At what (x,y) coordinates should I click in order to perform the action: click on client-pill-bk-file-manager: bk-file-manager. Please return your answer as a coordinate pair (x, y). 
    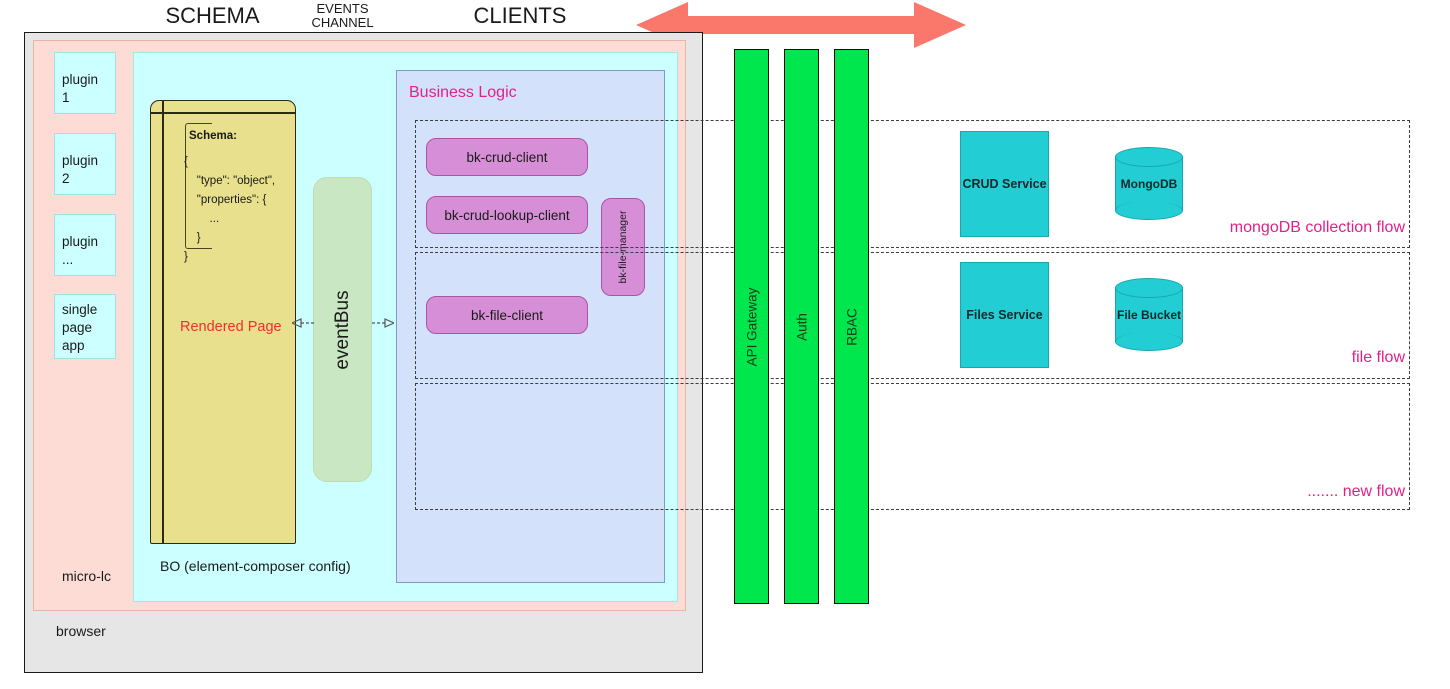
    Looking at the image, I should click on (623, 247).